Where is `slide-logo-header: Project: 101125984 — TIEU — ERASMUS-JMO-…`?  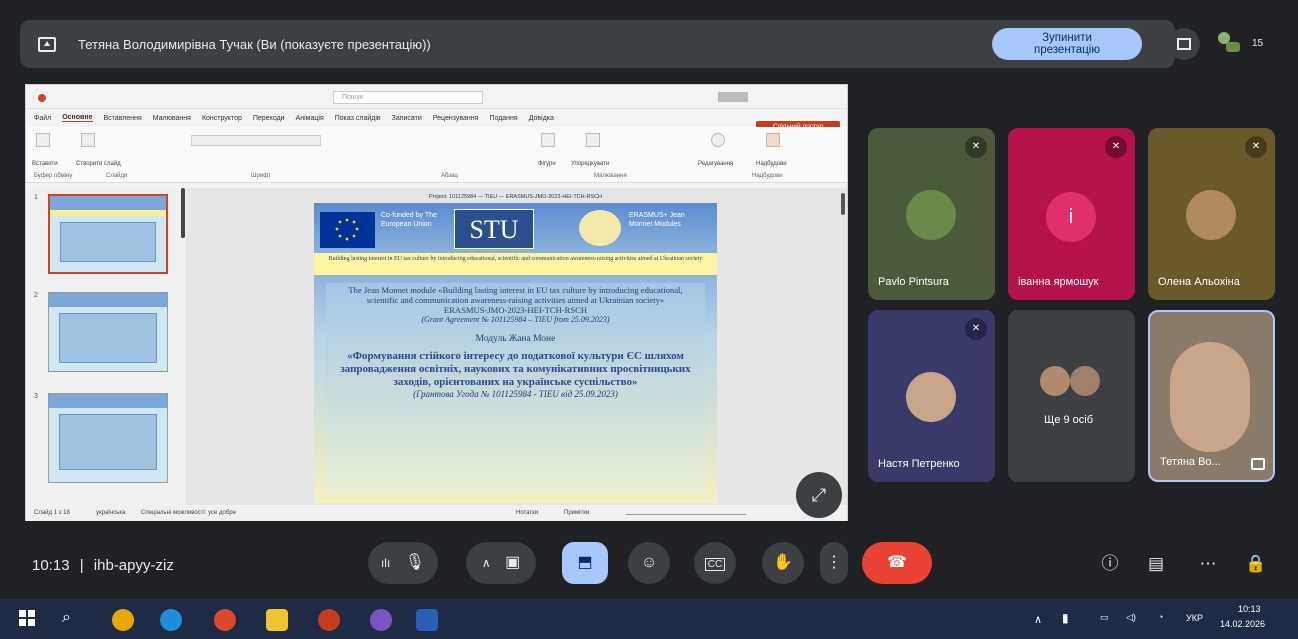 slide-logo-header: Project: 101125984 — TIEU — ERASMUS-JMO-… is located at coordinates (515, 223).